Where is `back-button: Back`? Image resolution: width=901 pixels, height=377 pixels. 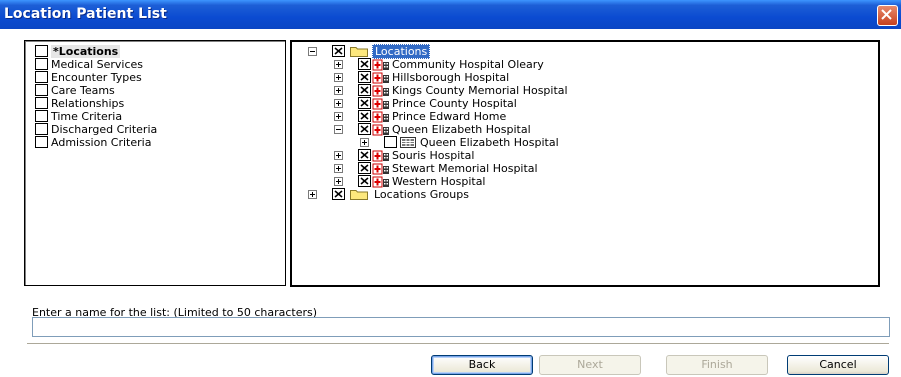
back-button: Back is located at coordinates (482, 365).